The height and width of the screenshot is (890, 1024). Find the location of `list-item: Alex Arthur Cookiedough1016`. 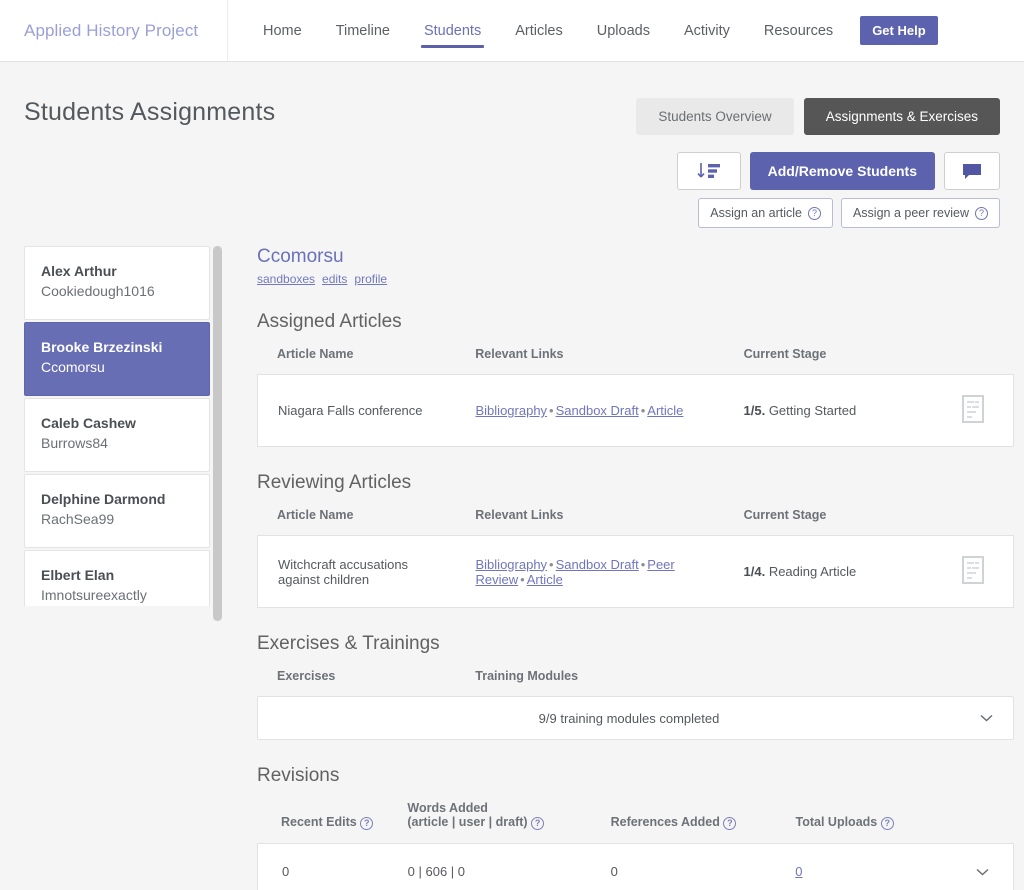

list-item: Alex Arthur Cookiedough1016 is located at coordinates (117, 283).